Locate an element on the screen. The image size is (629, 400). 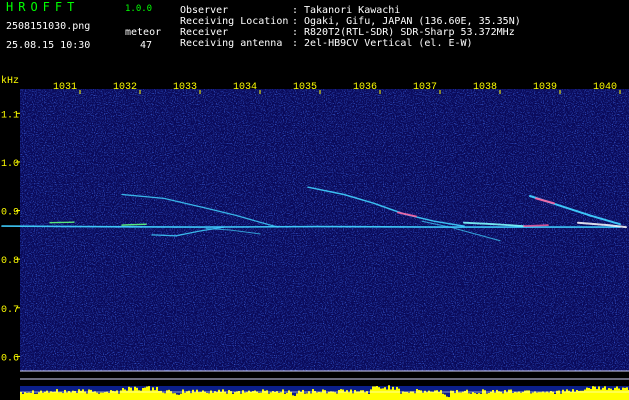
x-tick-label: 1040 is located at coordinates (605, 87).